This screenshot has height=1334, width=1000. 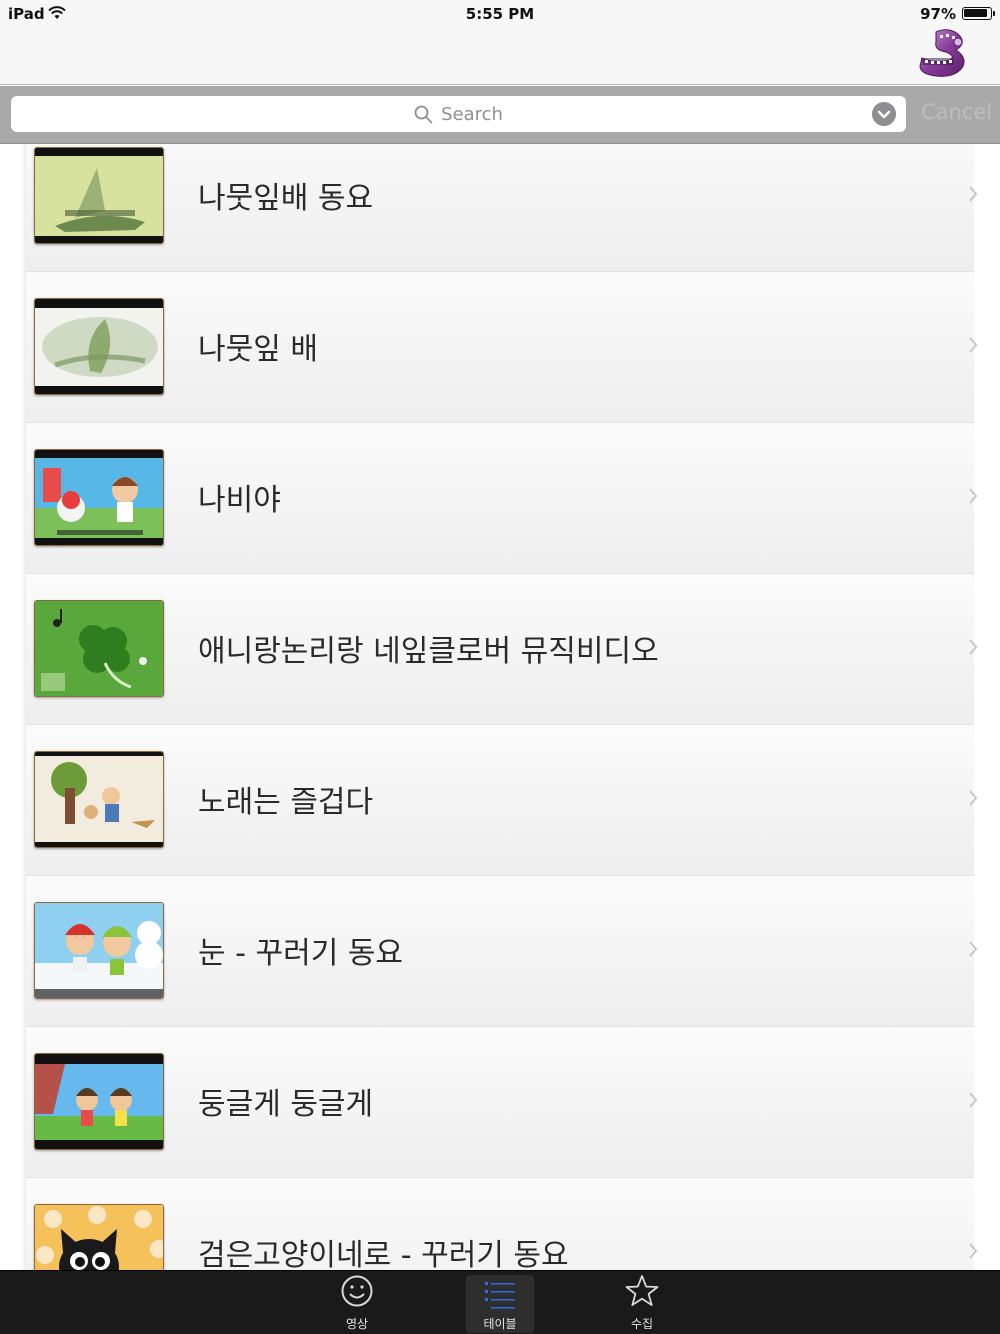 I want to click on tab-collection: 수집, so click(x=642, y=1302).